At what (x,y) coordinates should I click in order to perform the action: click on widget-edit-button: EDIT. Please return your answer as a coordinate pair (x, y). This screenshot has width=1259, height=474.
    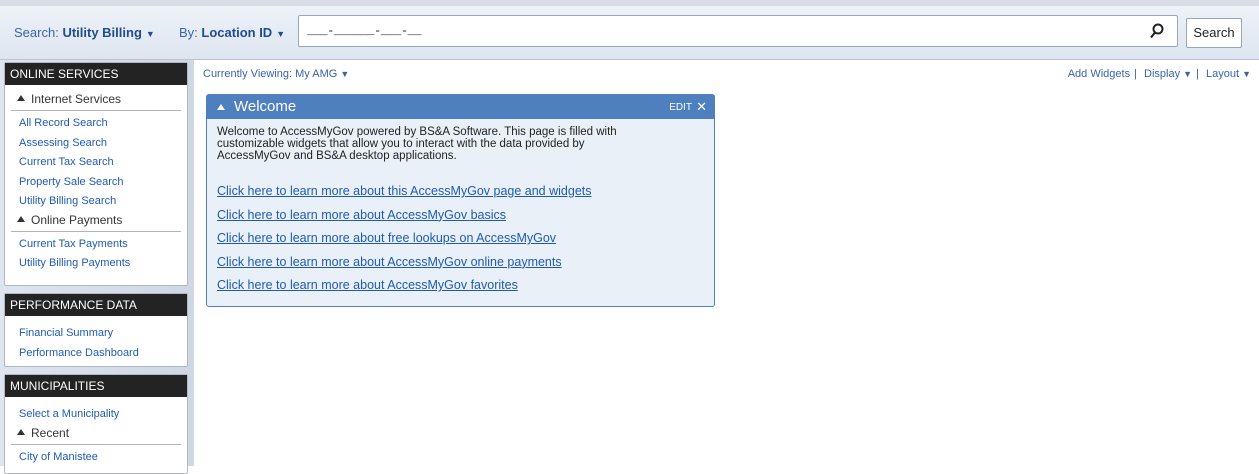
    Looking at the image, I should click on (680, 107).